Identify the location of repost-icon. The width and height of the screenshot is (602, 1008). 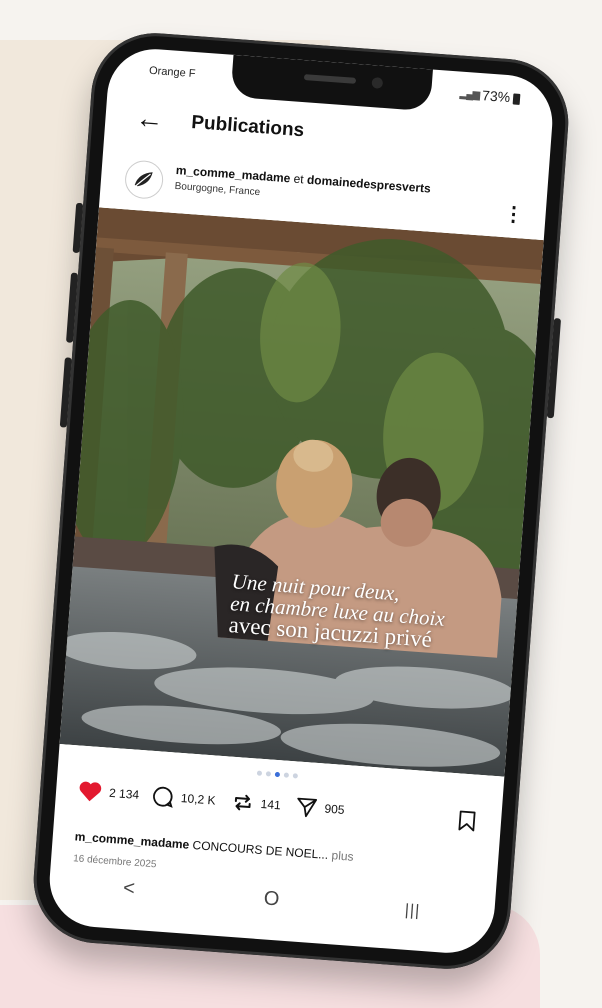
(242, 802).